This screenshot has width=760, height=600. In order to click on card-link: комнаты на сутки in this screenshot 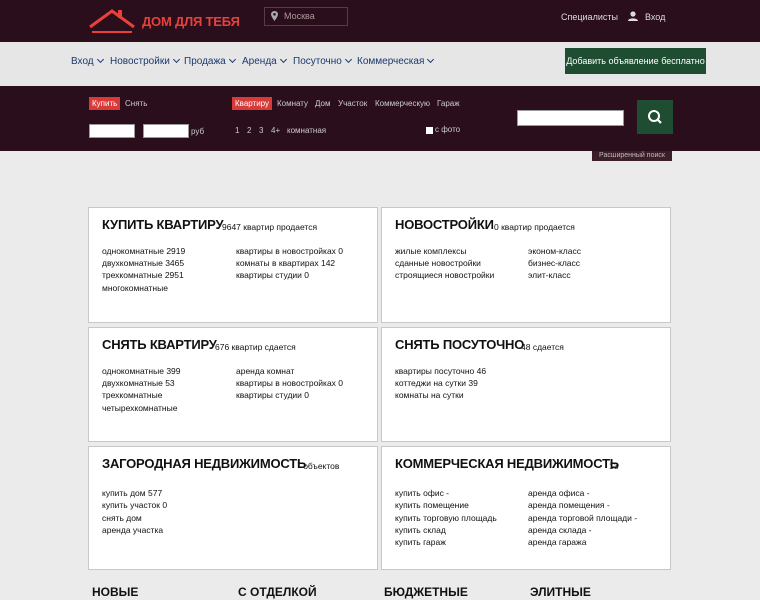, I will do `click(429, 395)`.